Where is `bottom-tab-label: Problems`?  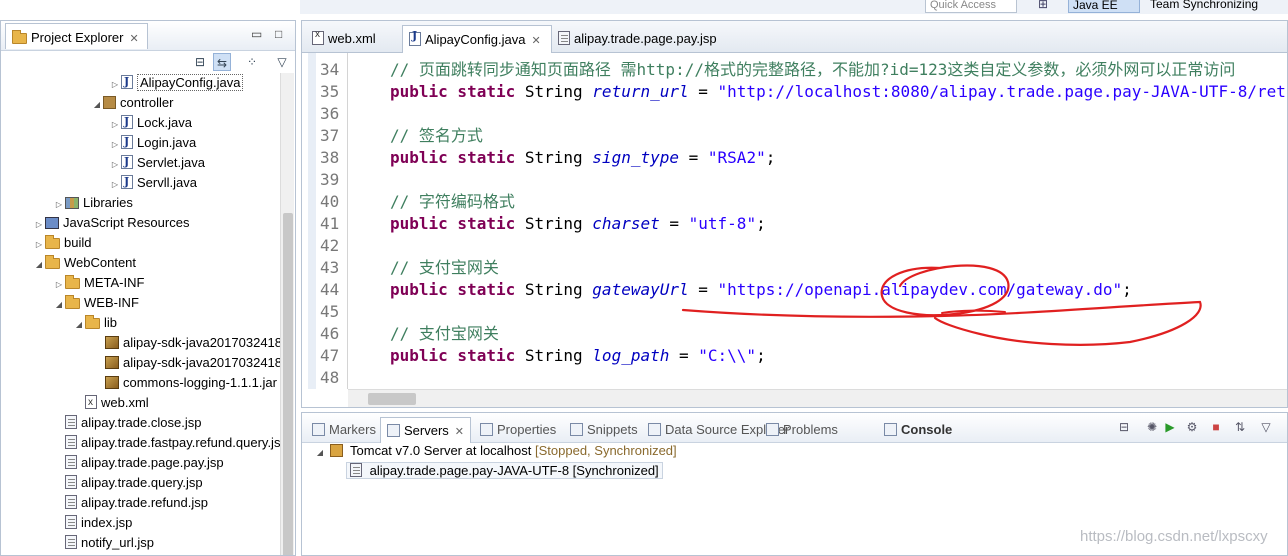 bottom-tab-label: Problems is located at coordinates (810, 429).